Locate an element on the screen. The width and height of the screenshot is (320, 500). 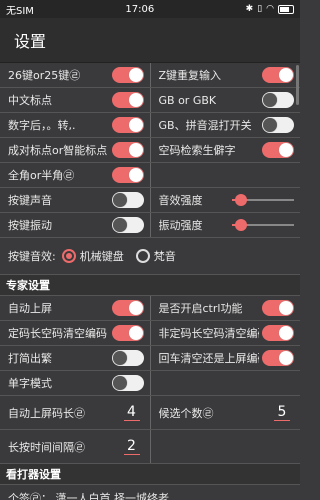
clock: 17:06 is located at coordinates (140, 9).